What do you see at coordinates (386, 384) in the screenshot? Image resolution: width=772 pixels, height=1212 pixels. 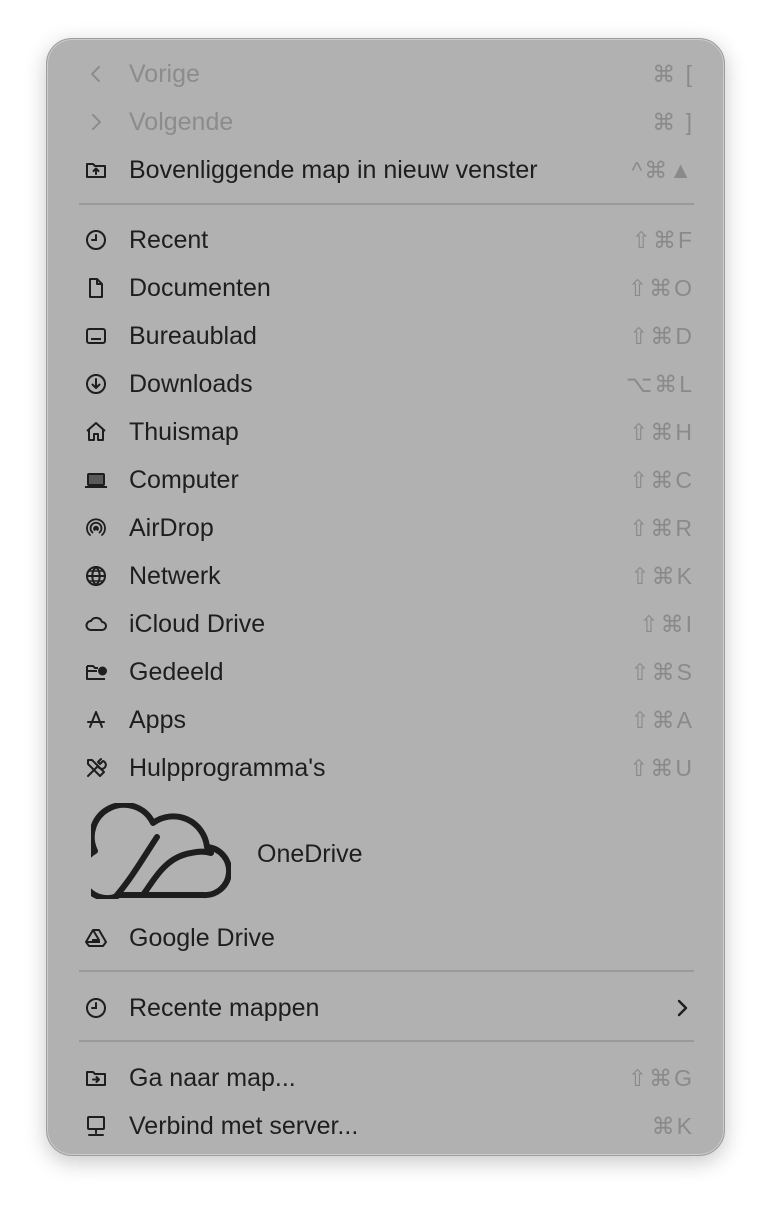 I see `menu-item-downloads: Downloads ⌥⌘L` at bounding box center [386, 384].